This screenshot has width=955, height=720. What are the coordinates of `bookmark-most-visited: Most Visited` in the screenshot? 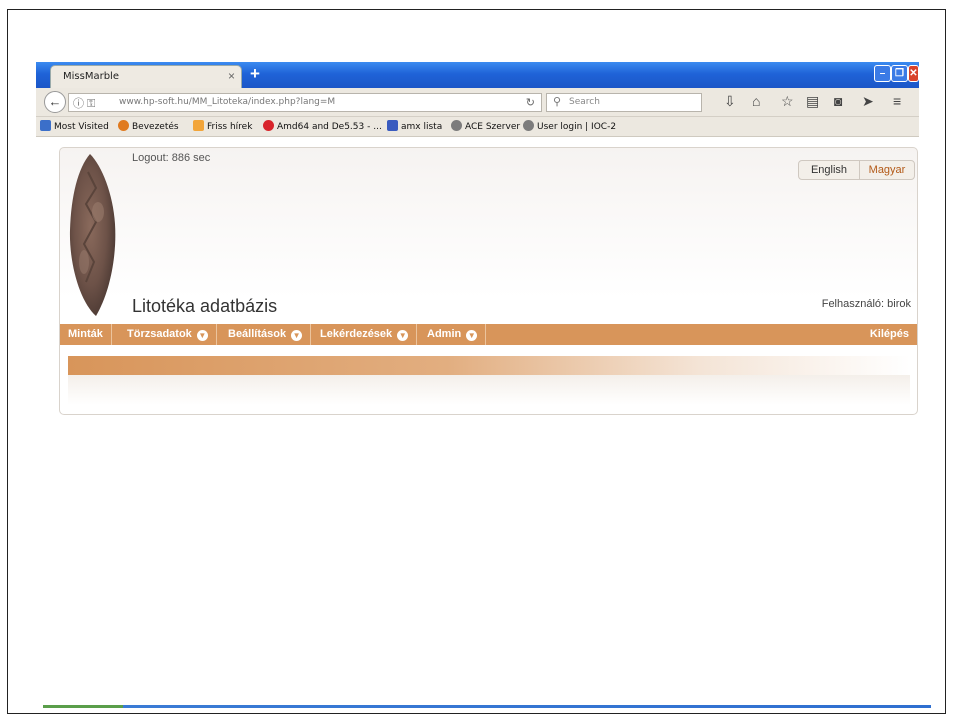 It's located at (74, 126).